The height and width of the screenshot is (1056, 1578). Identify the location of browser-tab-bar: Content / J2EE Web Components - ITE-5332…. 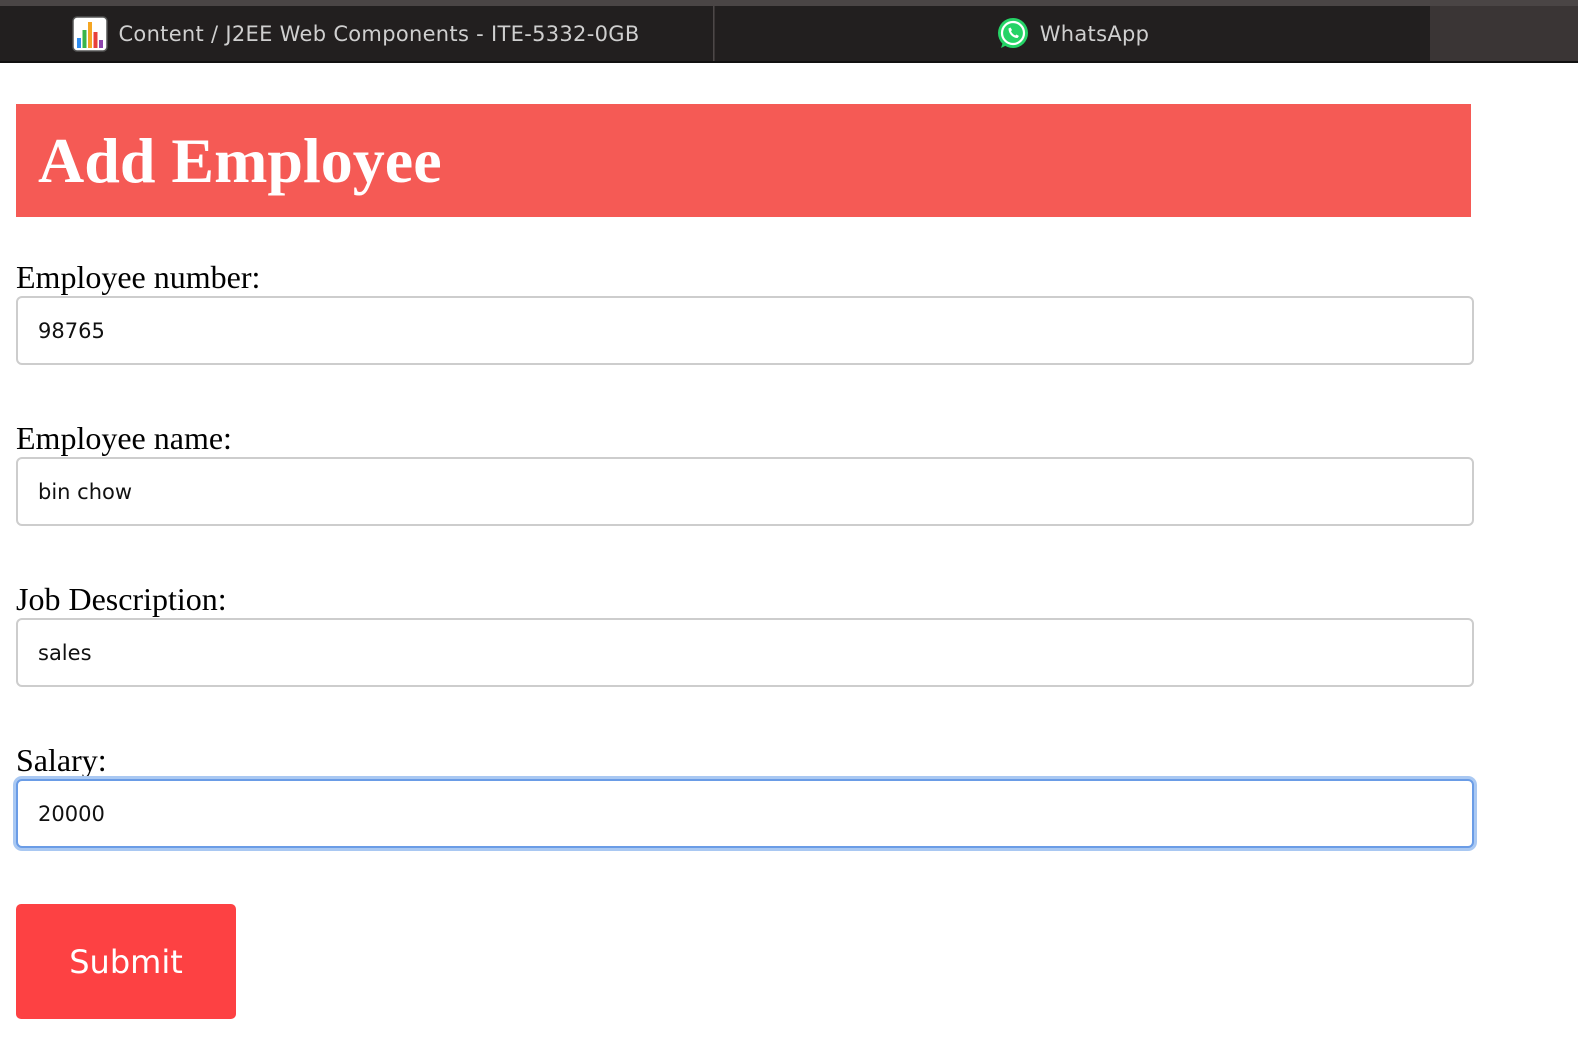
(789, 31).